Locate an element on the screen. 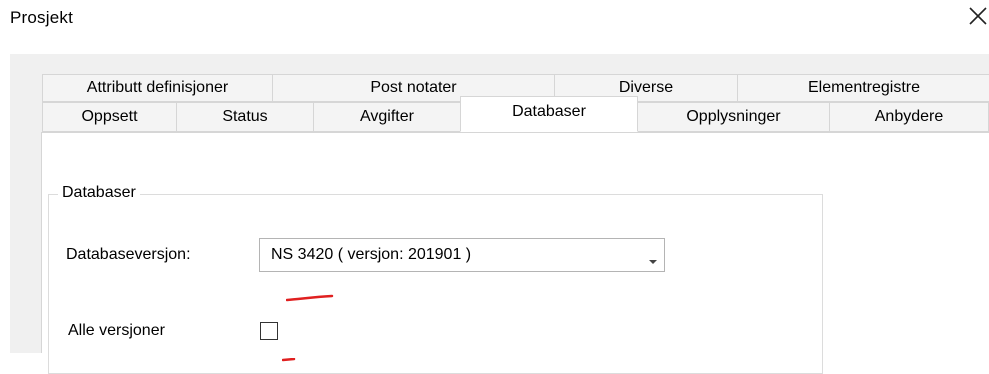 Image resolution: width=989 pixels, height=374 pixels. tab-label: Status is located at coordinates (245, 116).